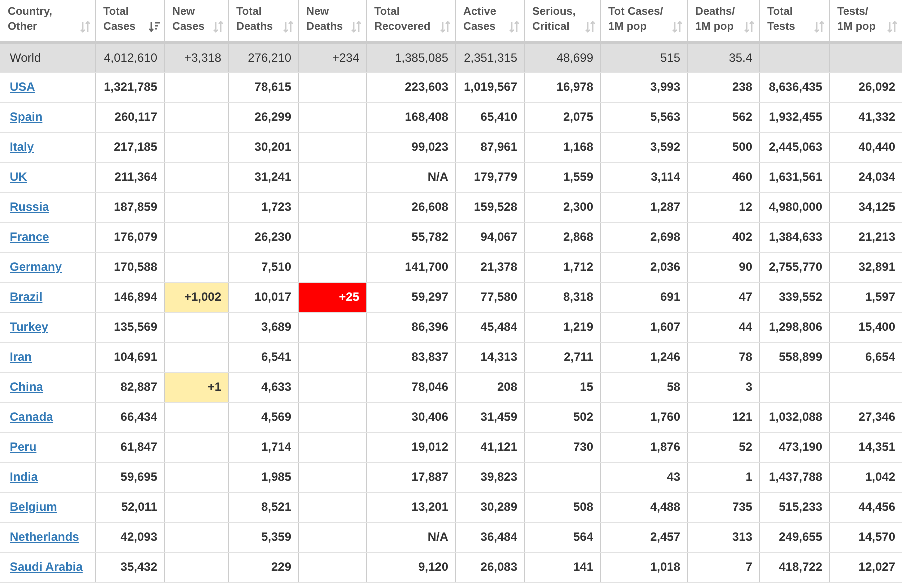 Image resolution: width=902 pixels, height=584 pixels. What do you see at coordinates (22, 147) in the screenshot?
I see `country-link: Italy` at bounding box center [22, 147].